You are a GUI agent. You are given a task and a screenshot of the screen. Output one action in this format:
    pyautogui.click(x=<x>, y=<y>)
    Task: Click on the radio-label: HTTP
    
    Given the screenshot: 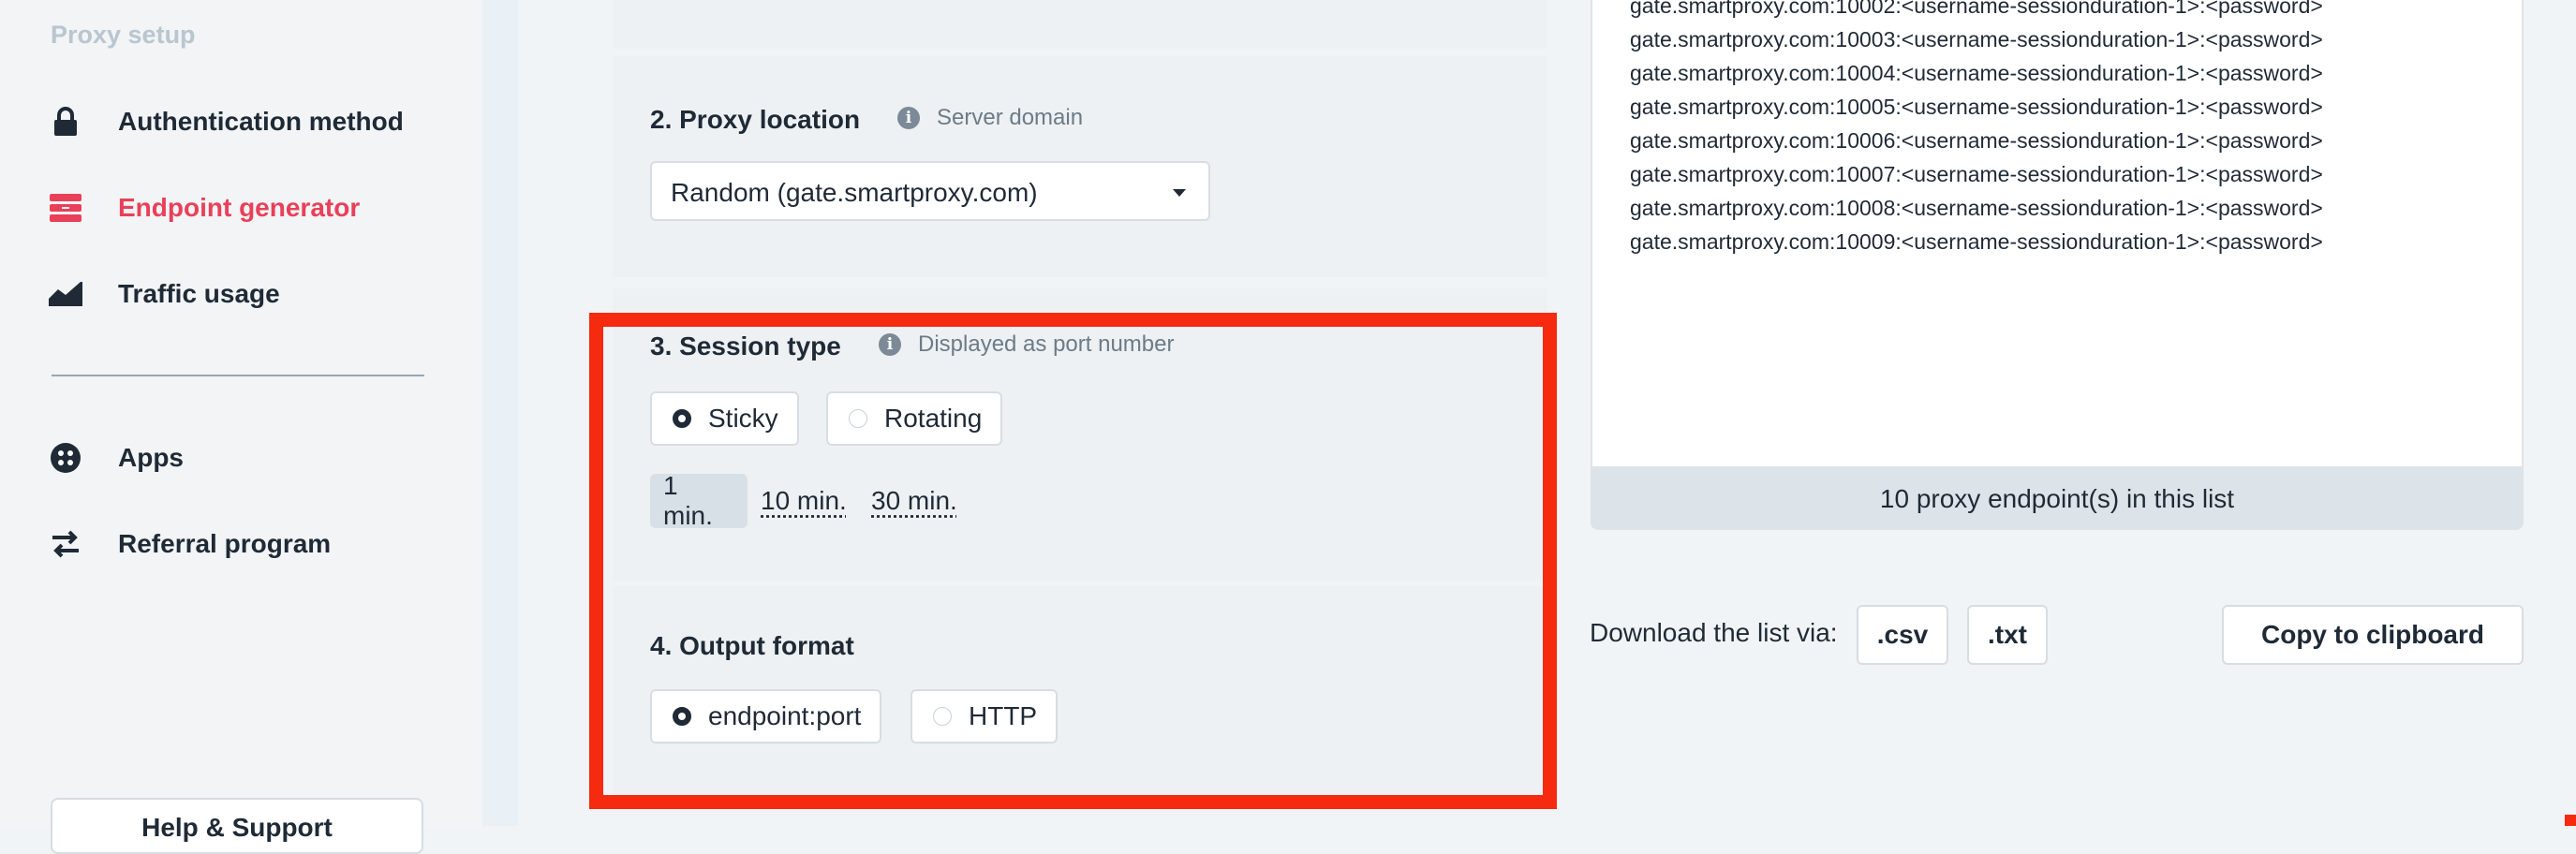 What is the action you would take?
    pyautogui.click(x=1003, y=716)
    